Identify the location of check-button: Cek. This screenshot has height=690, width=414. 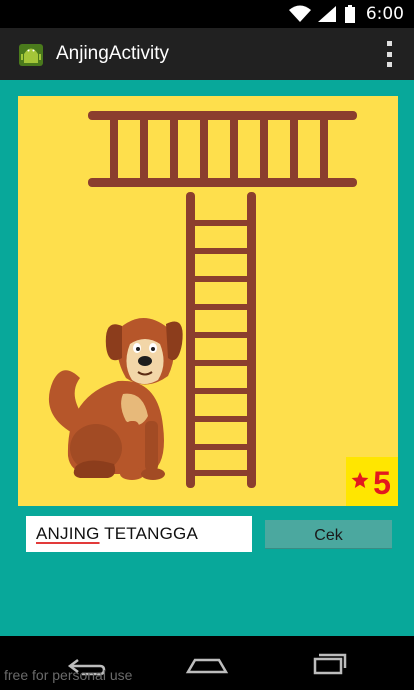
(328, 534).